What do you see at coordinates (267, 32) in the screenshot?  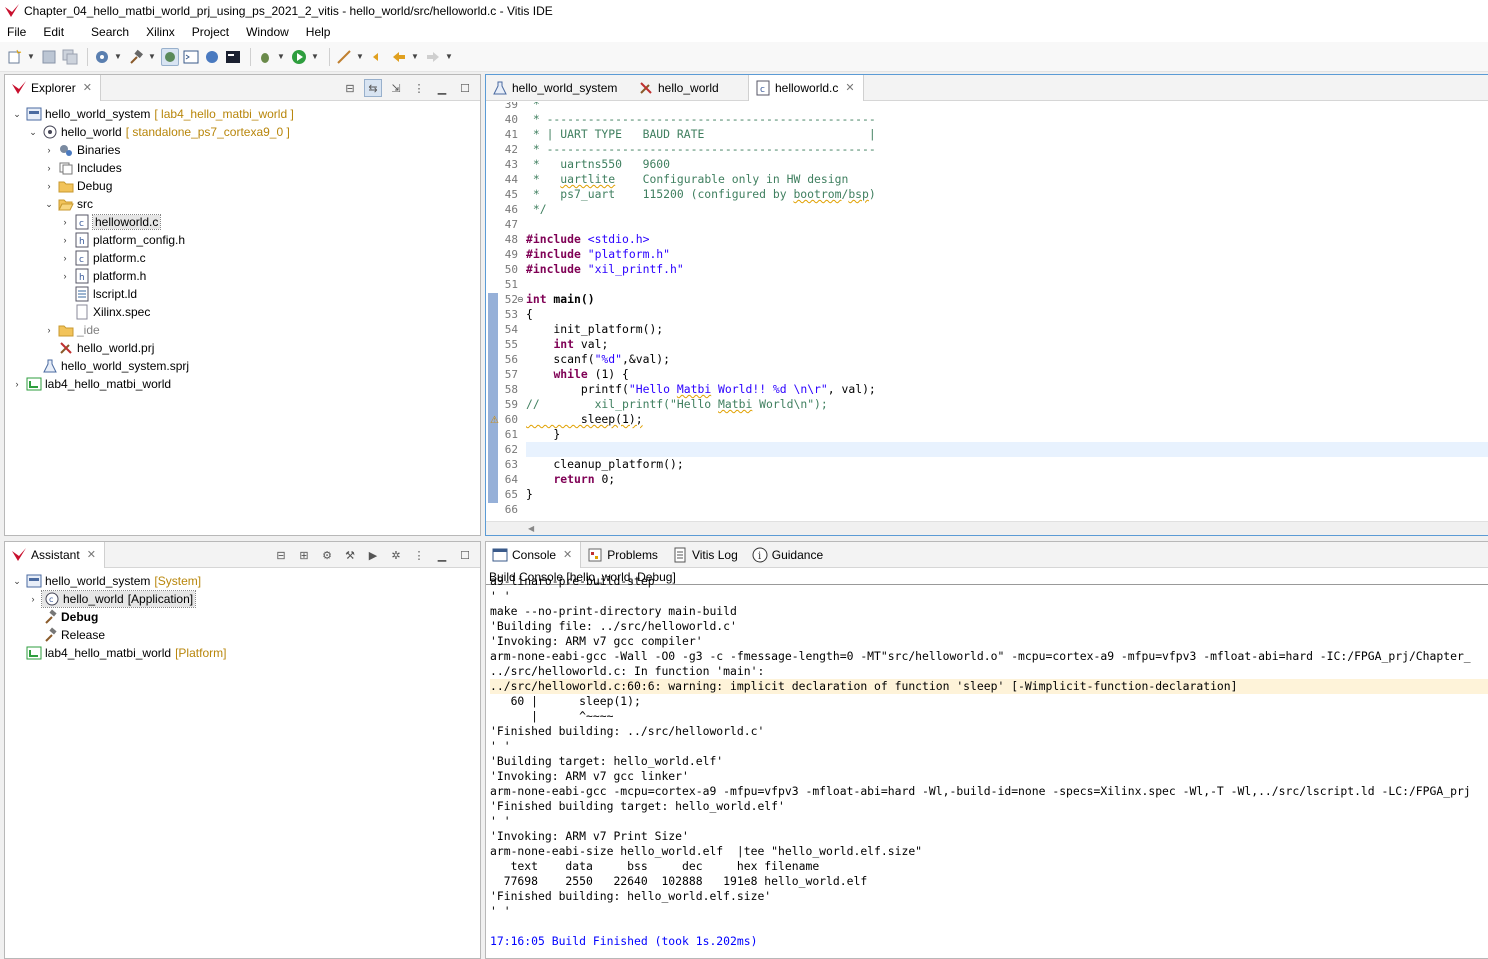 I see `menu-window: Window` at bounding box center [267, 32].